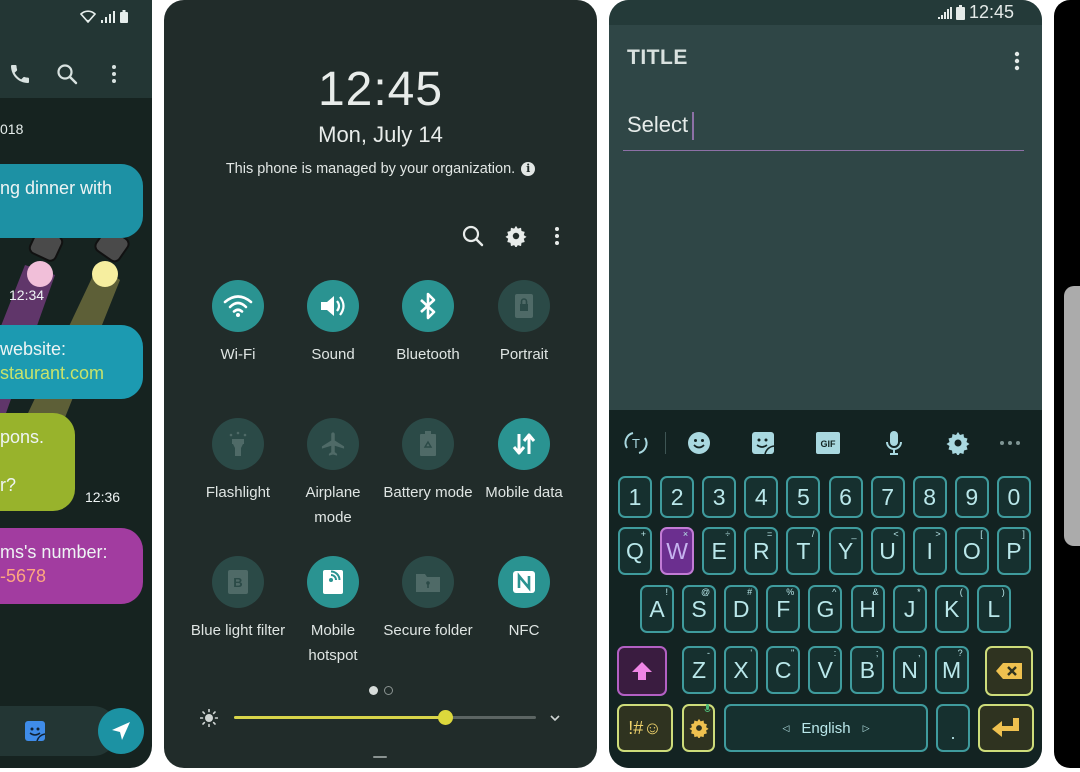 Image resolution: width=1080 pixels, height=772 pixels. What do you see at coordinates (636, 443) in the screenshot?
I see `text-mode-icon: T` at bounding box center [636, 443].